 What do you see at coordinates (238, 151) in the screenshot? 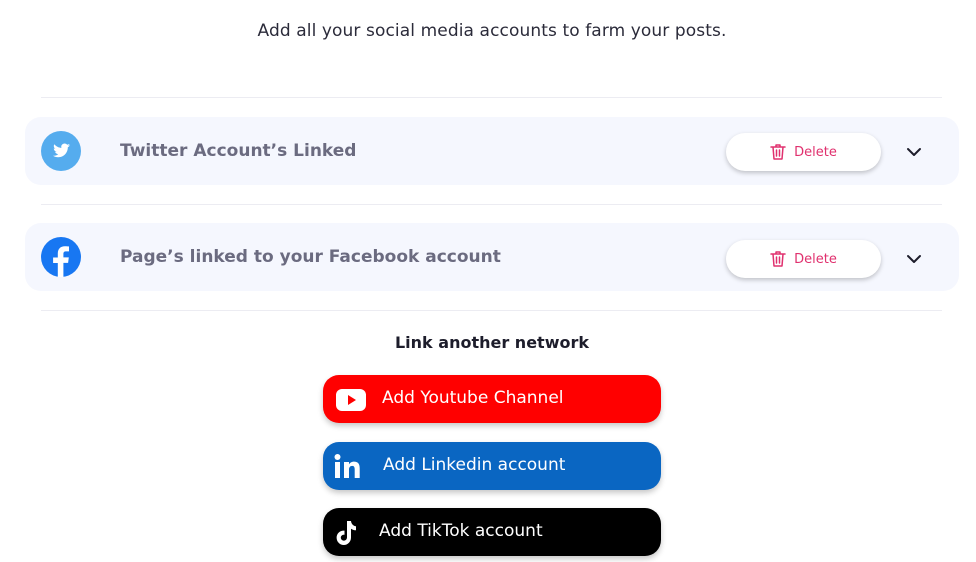
I see `account-title: Twitter Account’s Linked` at bounding box center [238, 151].